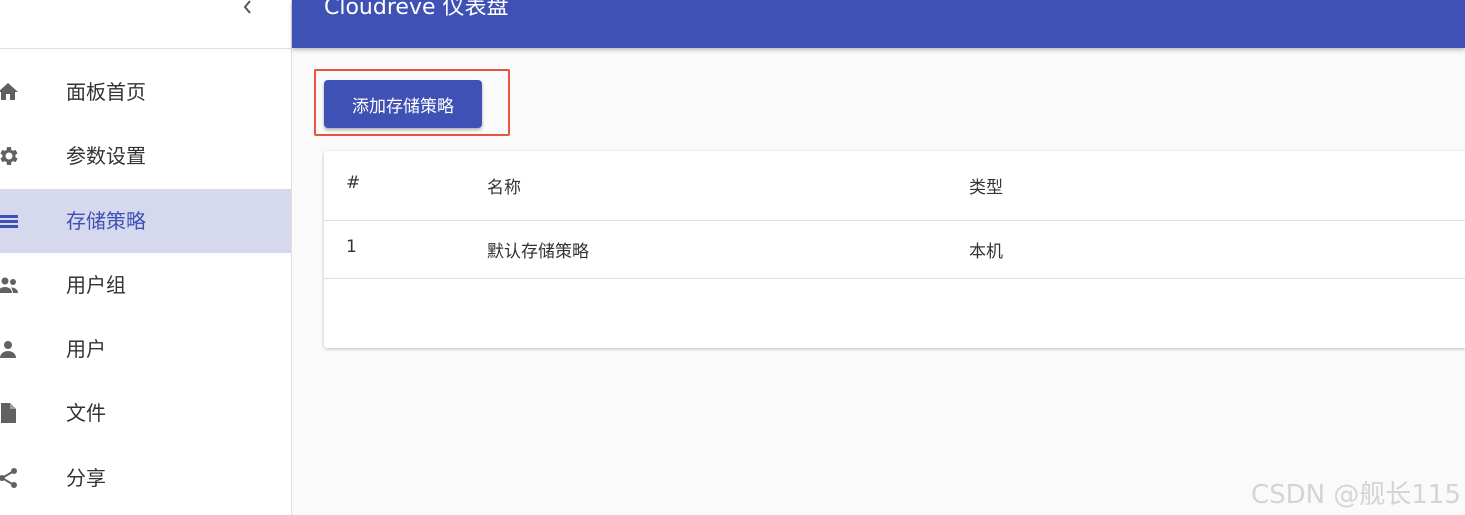 This screenshot has width=1465, height=515. I want to click on sidebar-item-label: 用户, so click(86, 349).